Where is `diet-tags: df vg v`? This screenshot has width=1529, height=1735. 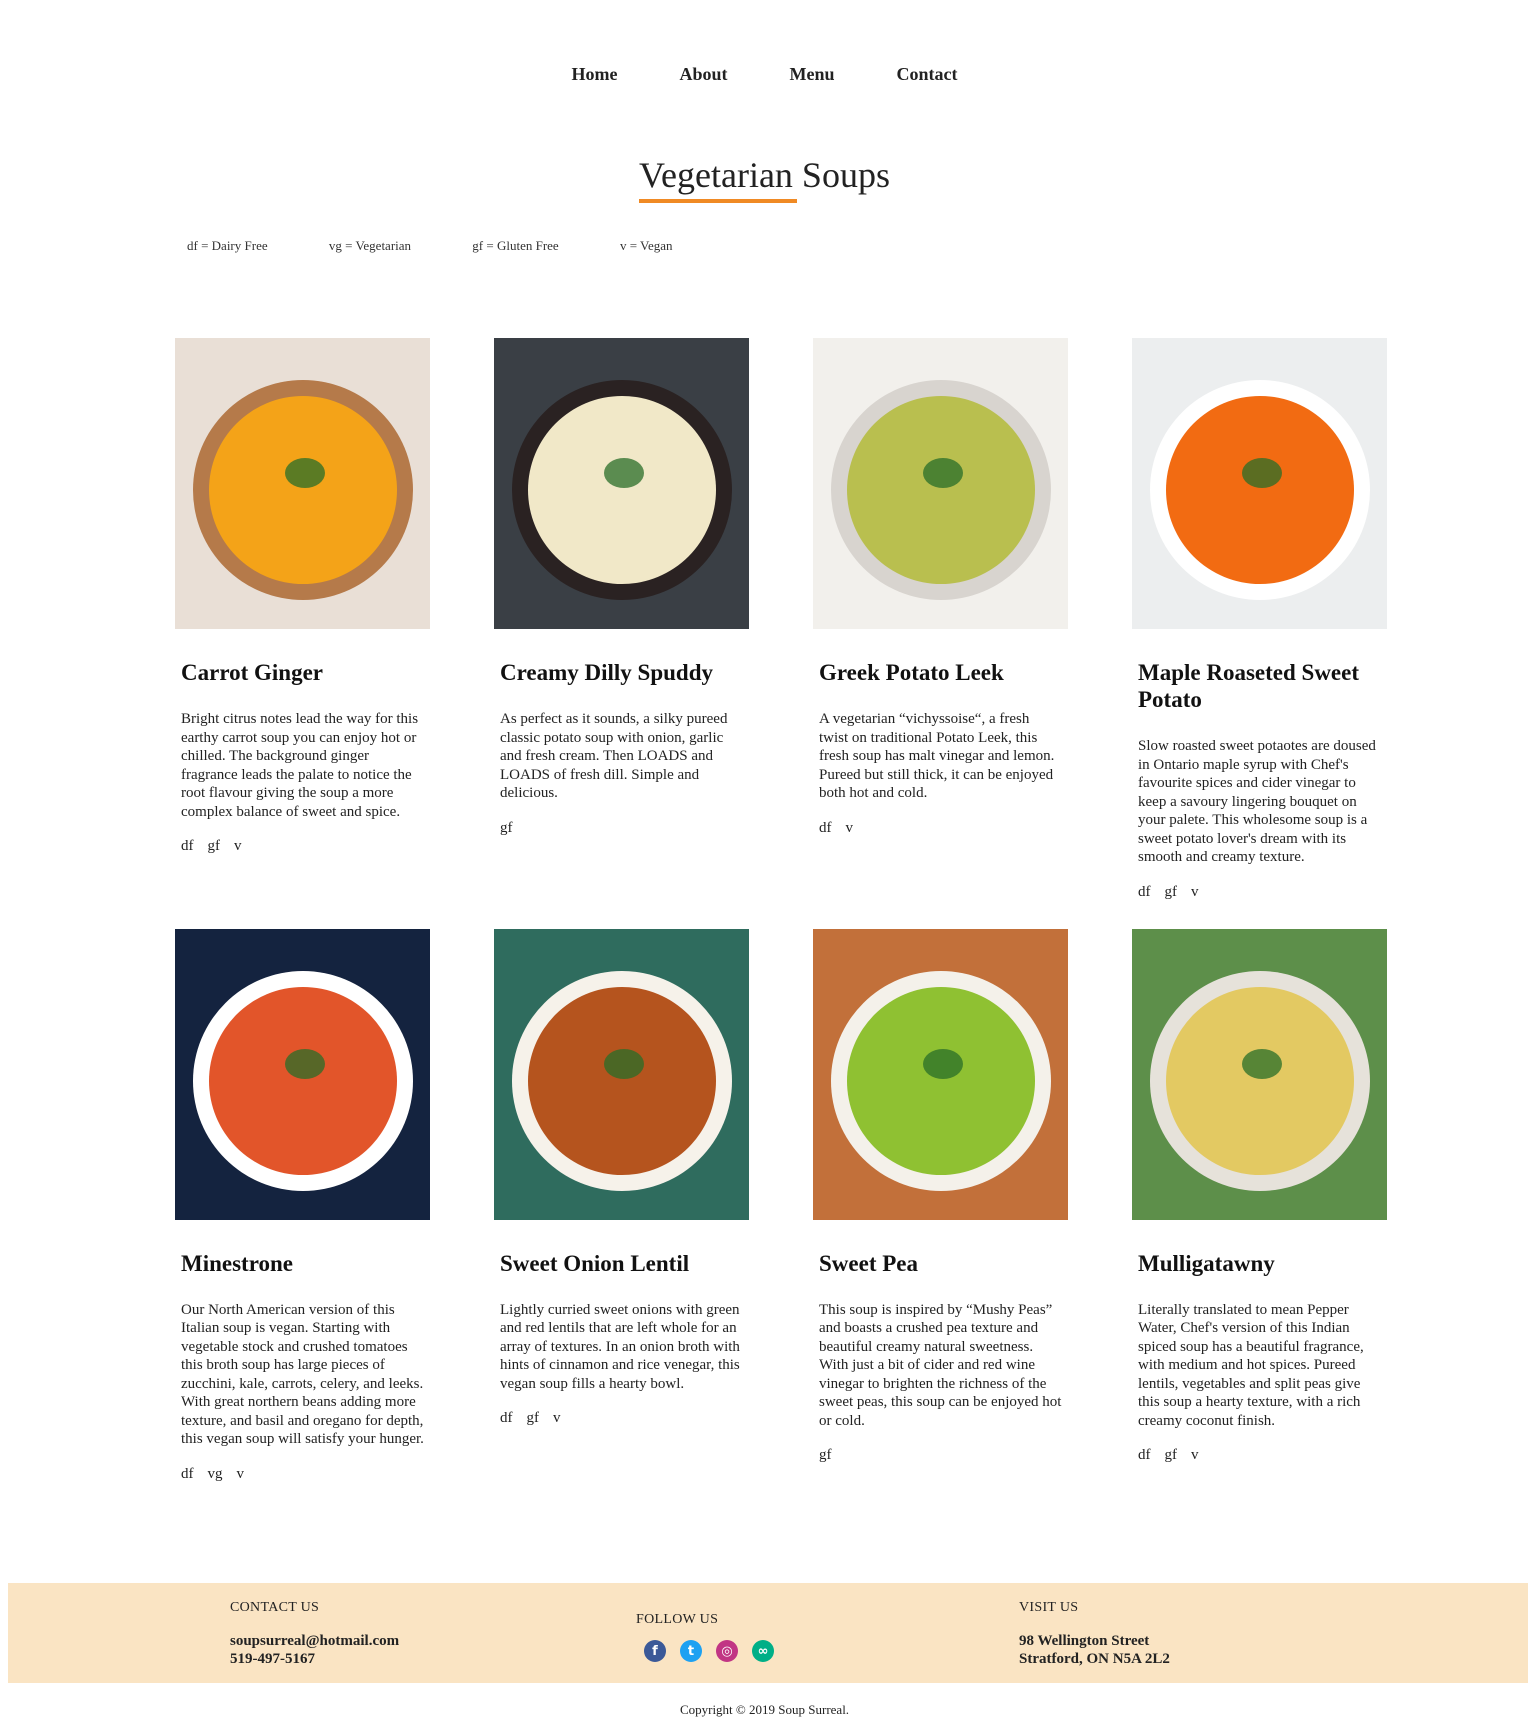 diet-tags: df vg v is located at coordinates (302, 1474).